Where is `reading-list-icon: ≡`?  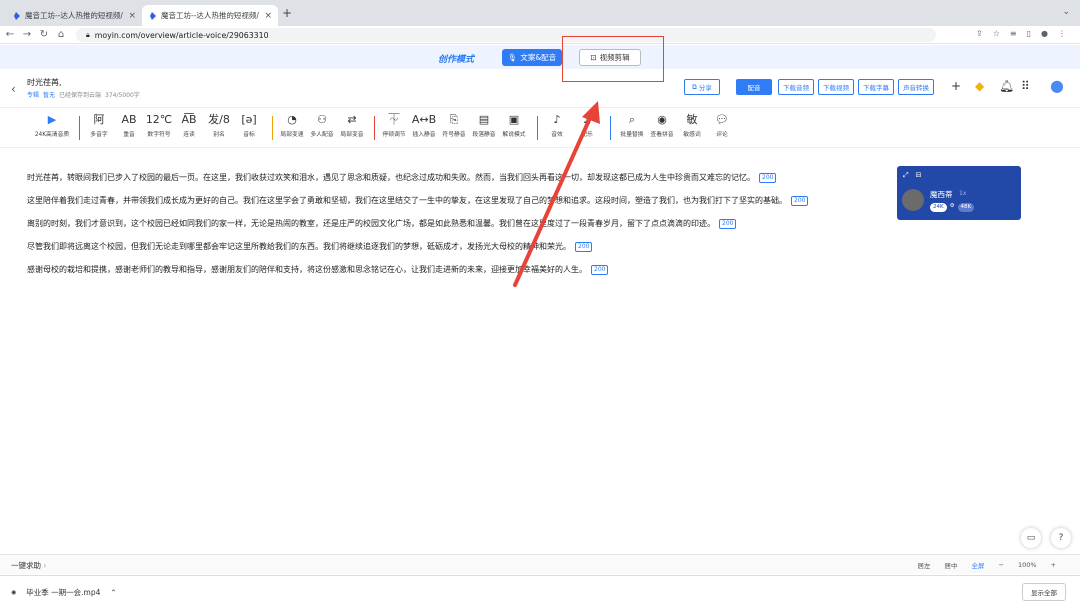
reading-list-icon: ≡ is located at coordinates (1013, 33).